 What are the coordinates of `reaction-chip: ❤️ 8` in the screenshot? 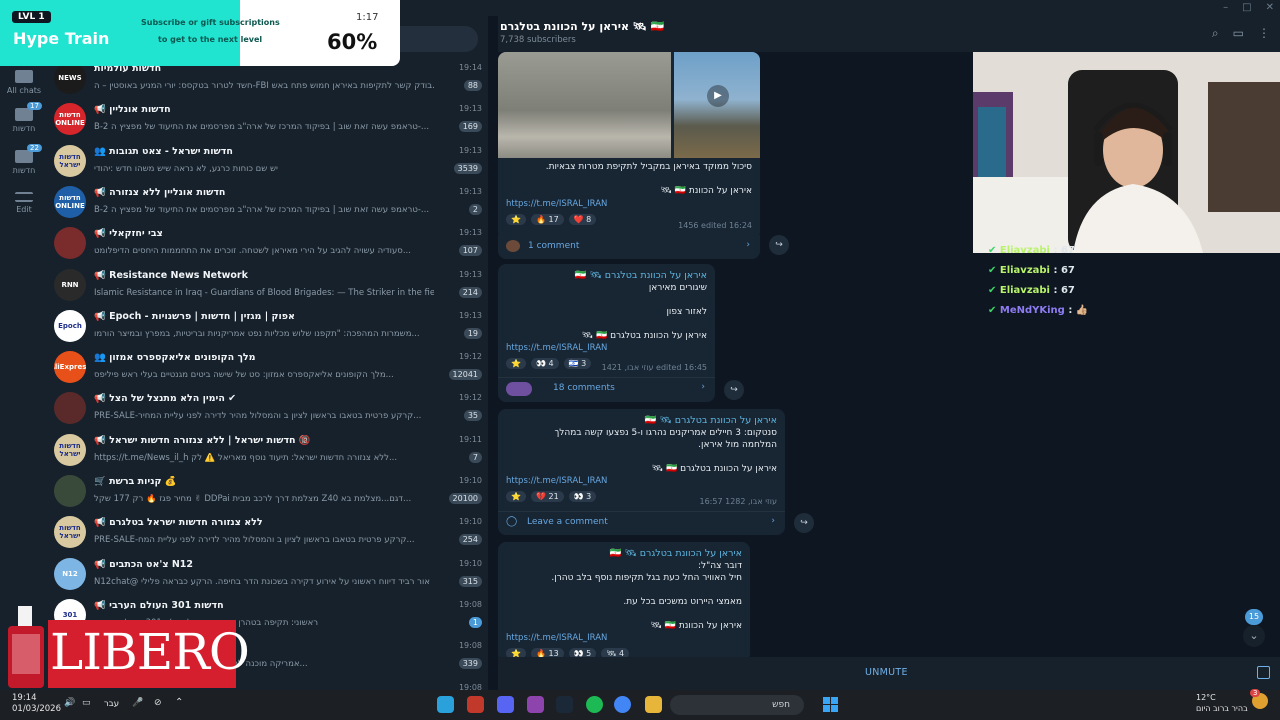 It's located at (582, 219).